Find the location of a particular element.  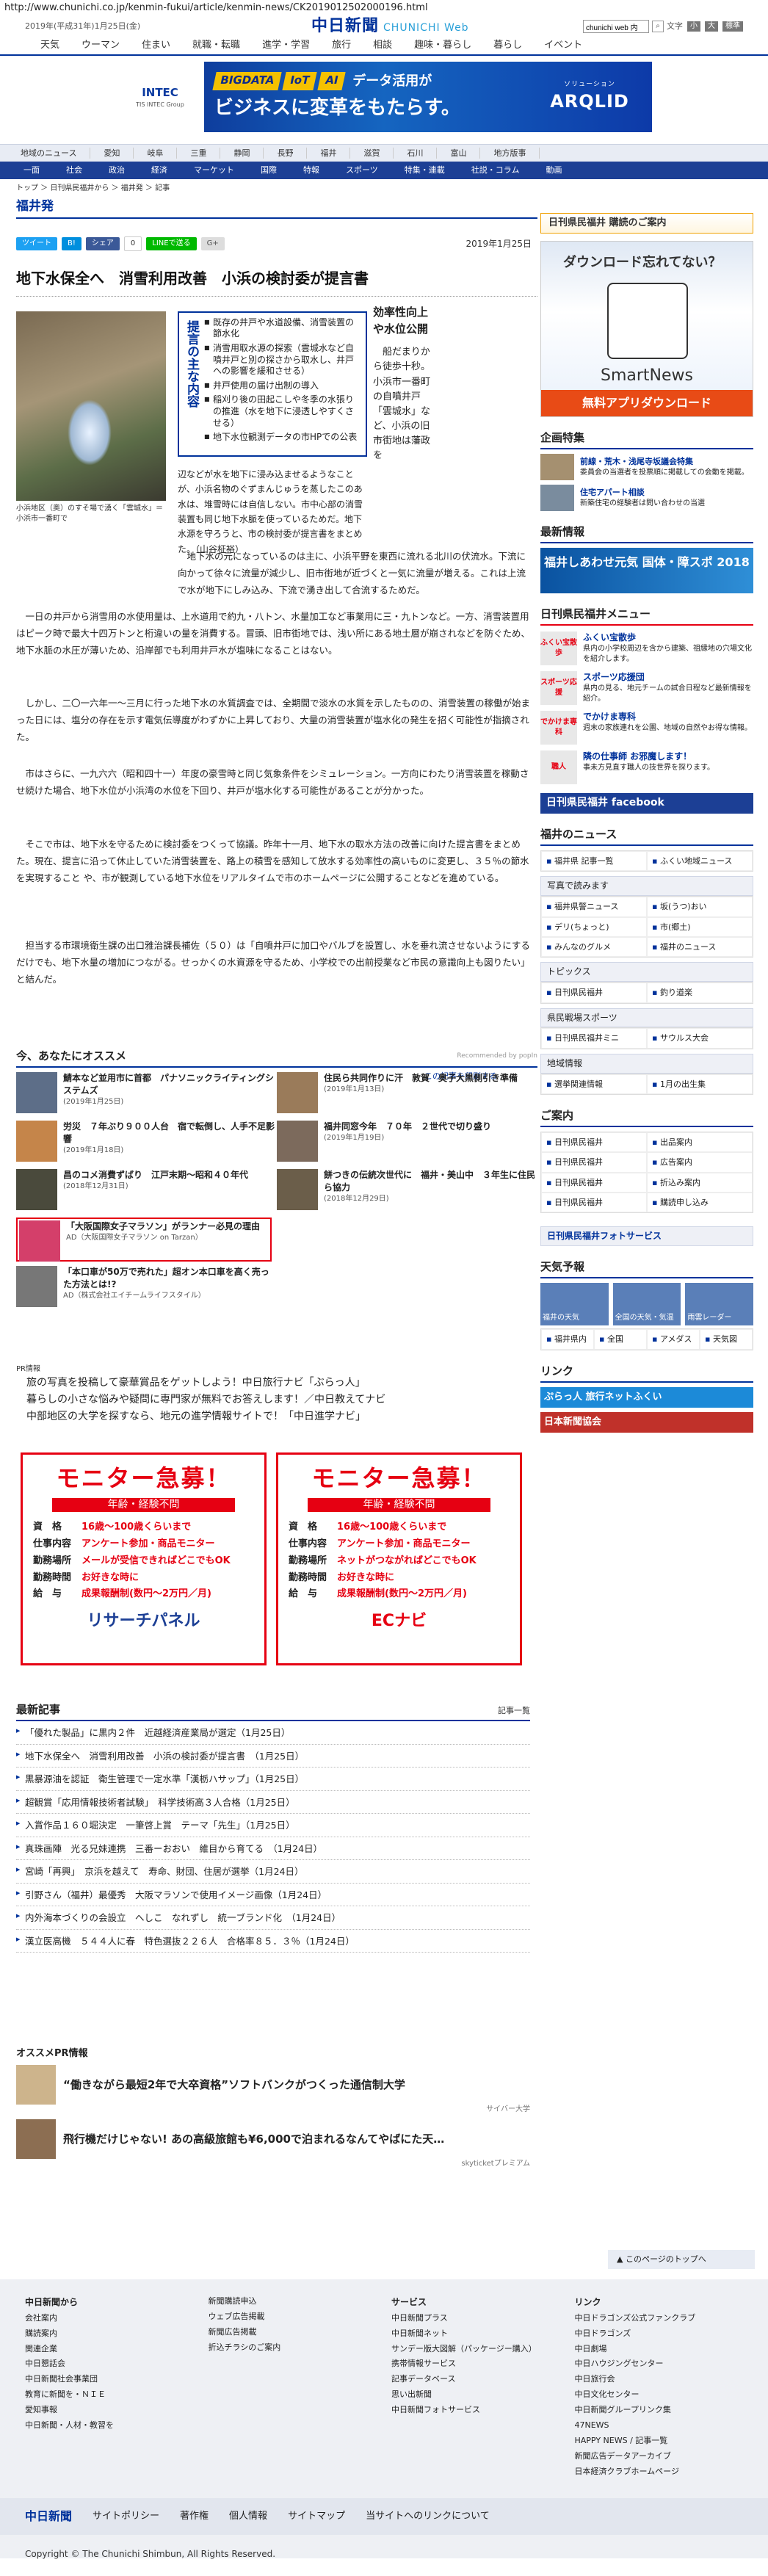

footer-link: 新聞購読申込 is located at coordinates (293, 2301).